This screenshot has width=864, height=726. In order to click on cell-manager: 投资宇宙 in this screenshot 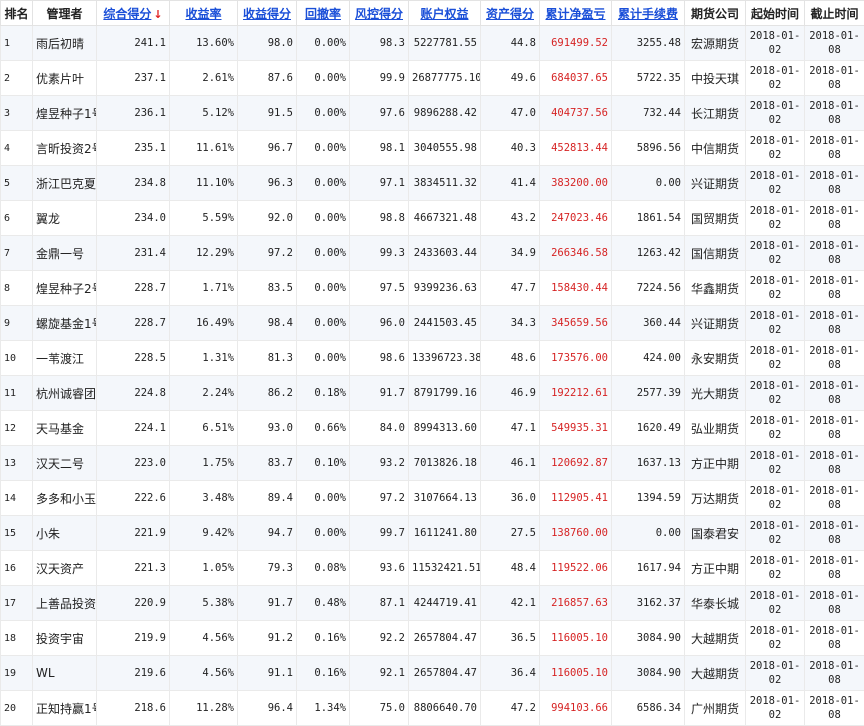, I will do `click(65, 638)`.